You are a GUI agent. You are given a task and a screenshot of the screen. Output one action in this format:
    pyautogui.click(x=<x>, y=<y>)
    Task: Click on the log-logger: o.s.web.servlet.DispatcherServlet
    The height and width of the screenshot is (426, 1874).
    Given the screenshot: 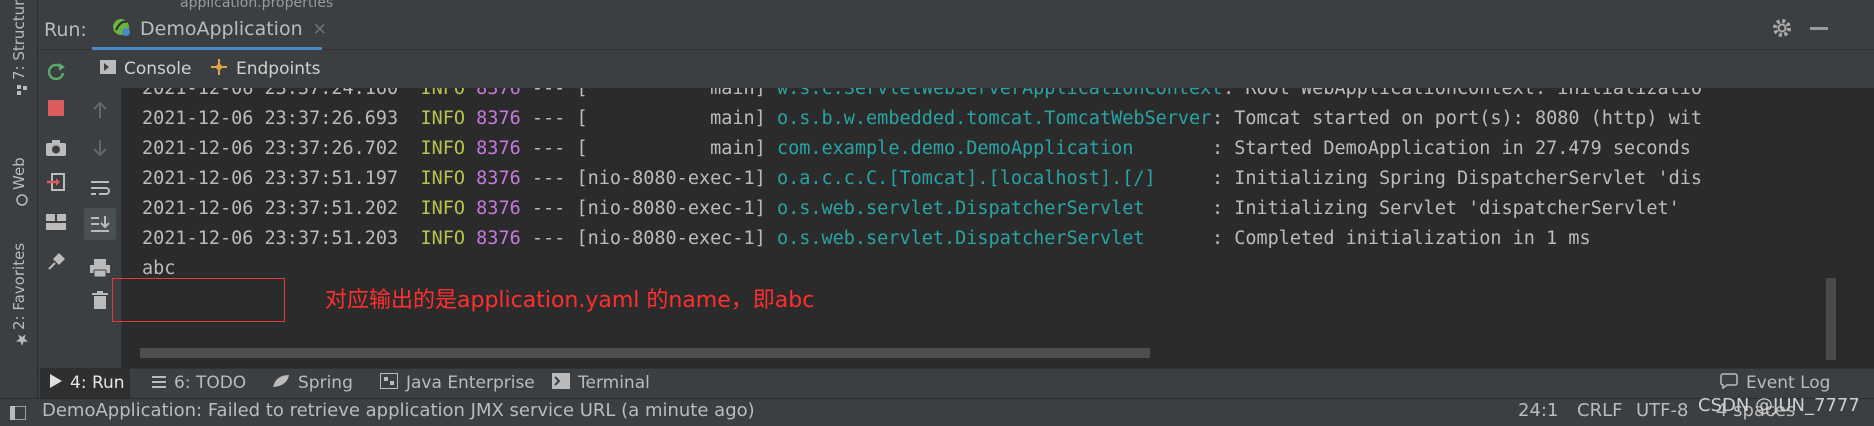 What is the action you would take?
    pyautogui.click(x=960, y=238)
    